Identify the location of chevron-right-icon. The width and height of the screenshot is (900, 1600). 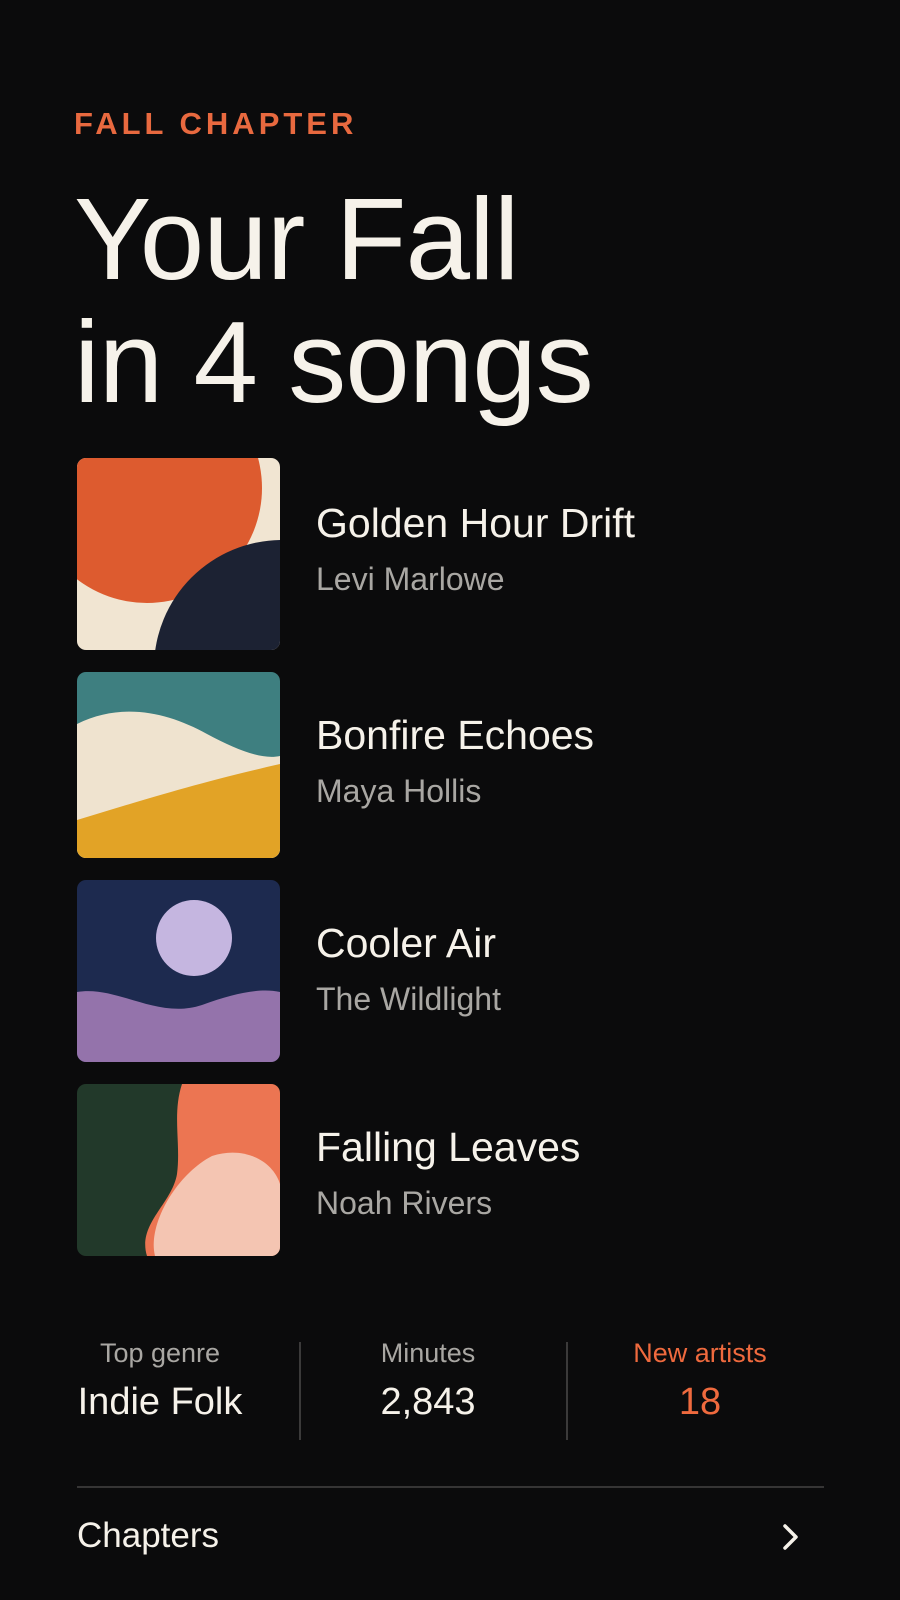
(791, 1537).